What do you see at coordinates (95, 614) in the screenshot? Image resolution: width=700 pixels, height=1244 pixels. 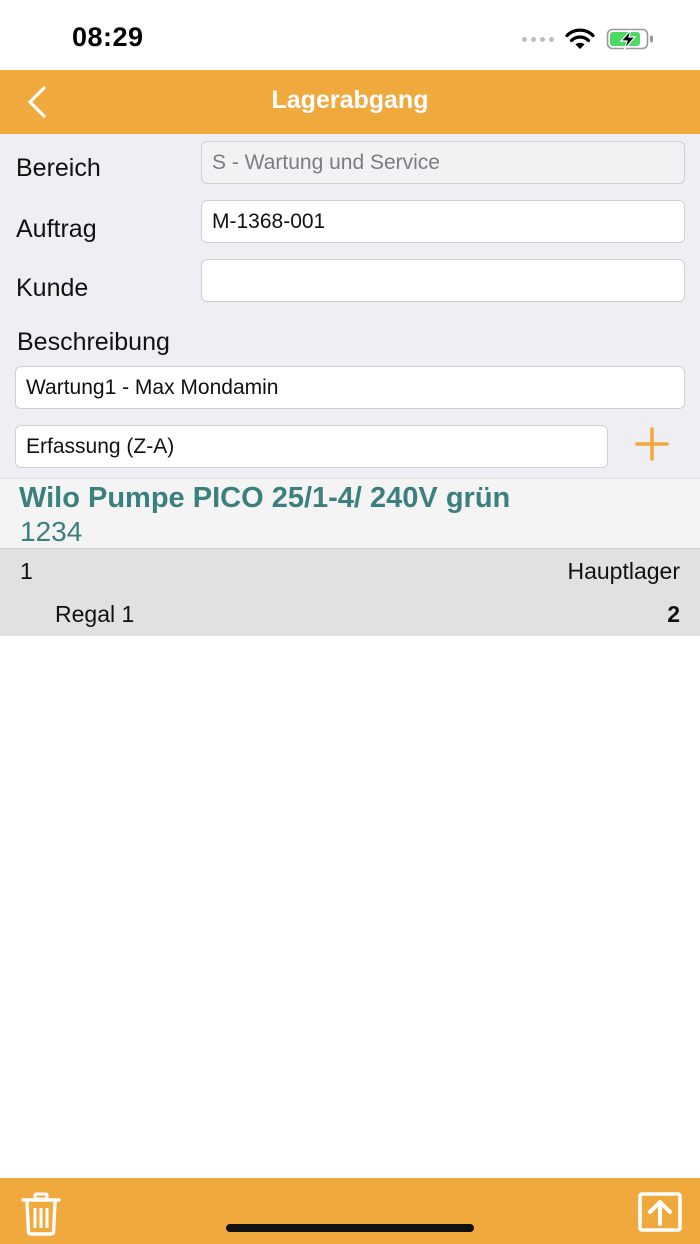 I see `stock-row-shelf-name: Regal 1` at bounding box center [95, 614].